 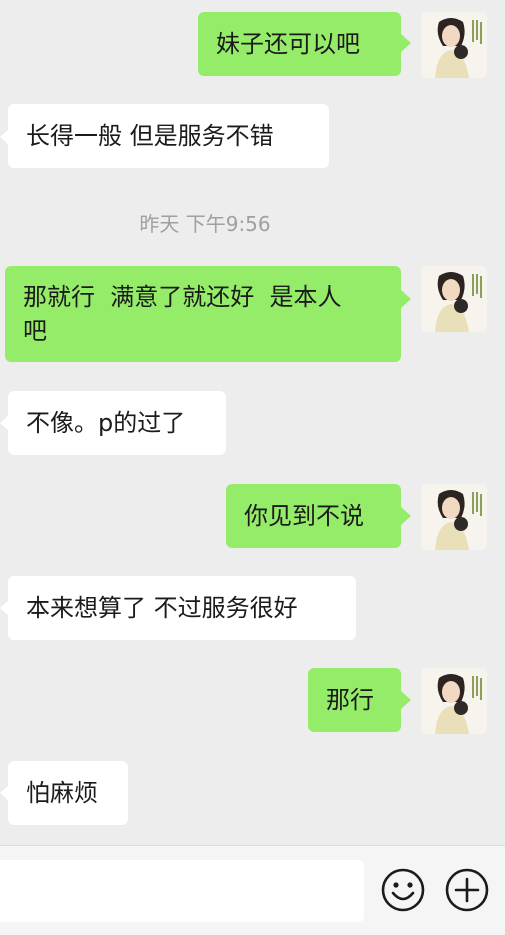 I want to click on message-bubble-sent: 妹子还可以吧, so click(x=299, y=44).